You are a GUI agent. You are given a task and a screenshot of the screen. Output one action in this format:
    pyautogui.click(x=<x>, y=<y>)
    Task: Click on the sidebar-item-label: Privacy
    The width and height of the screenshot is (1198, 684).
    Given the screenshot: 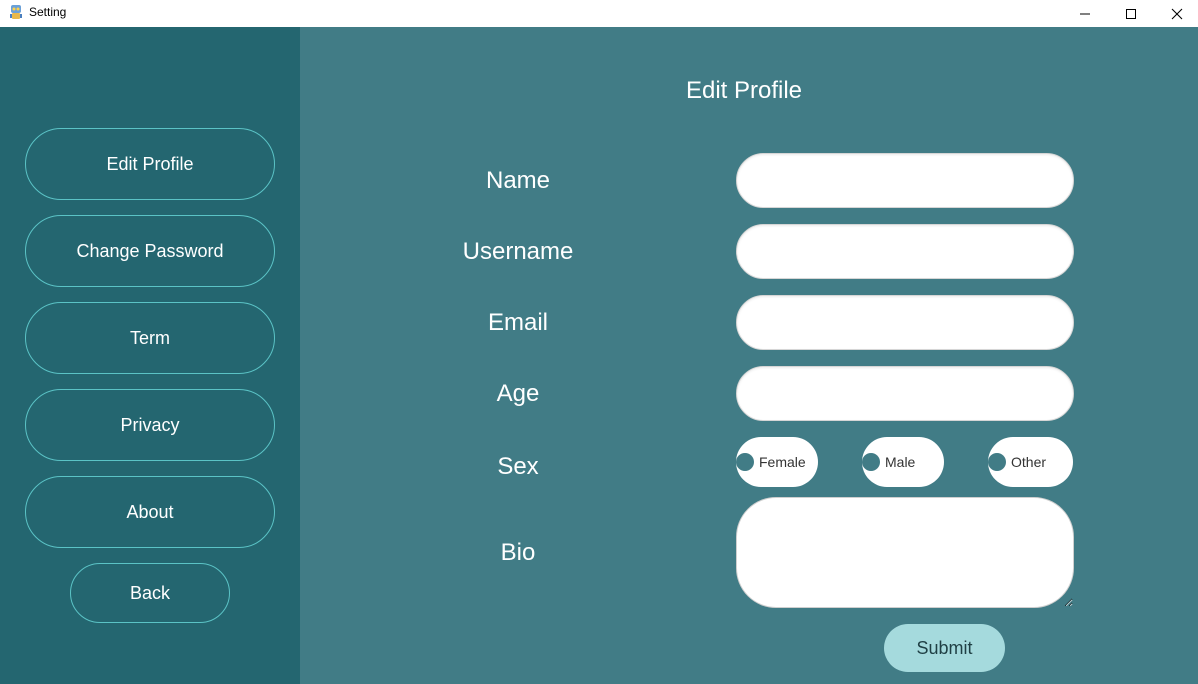 What is the action you would take?
    pyautogui.click(x=150, y=424)
    